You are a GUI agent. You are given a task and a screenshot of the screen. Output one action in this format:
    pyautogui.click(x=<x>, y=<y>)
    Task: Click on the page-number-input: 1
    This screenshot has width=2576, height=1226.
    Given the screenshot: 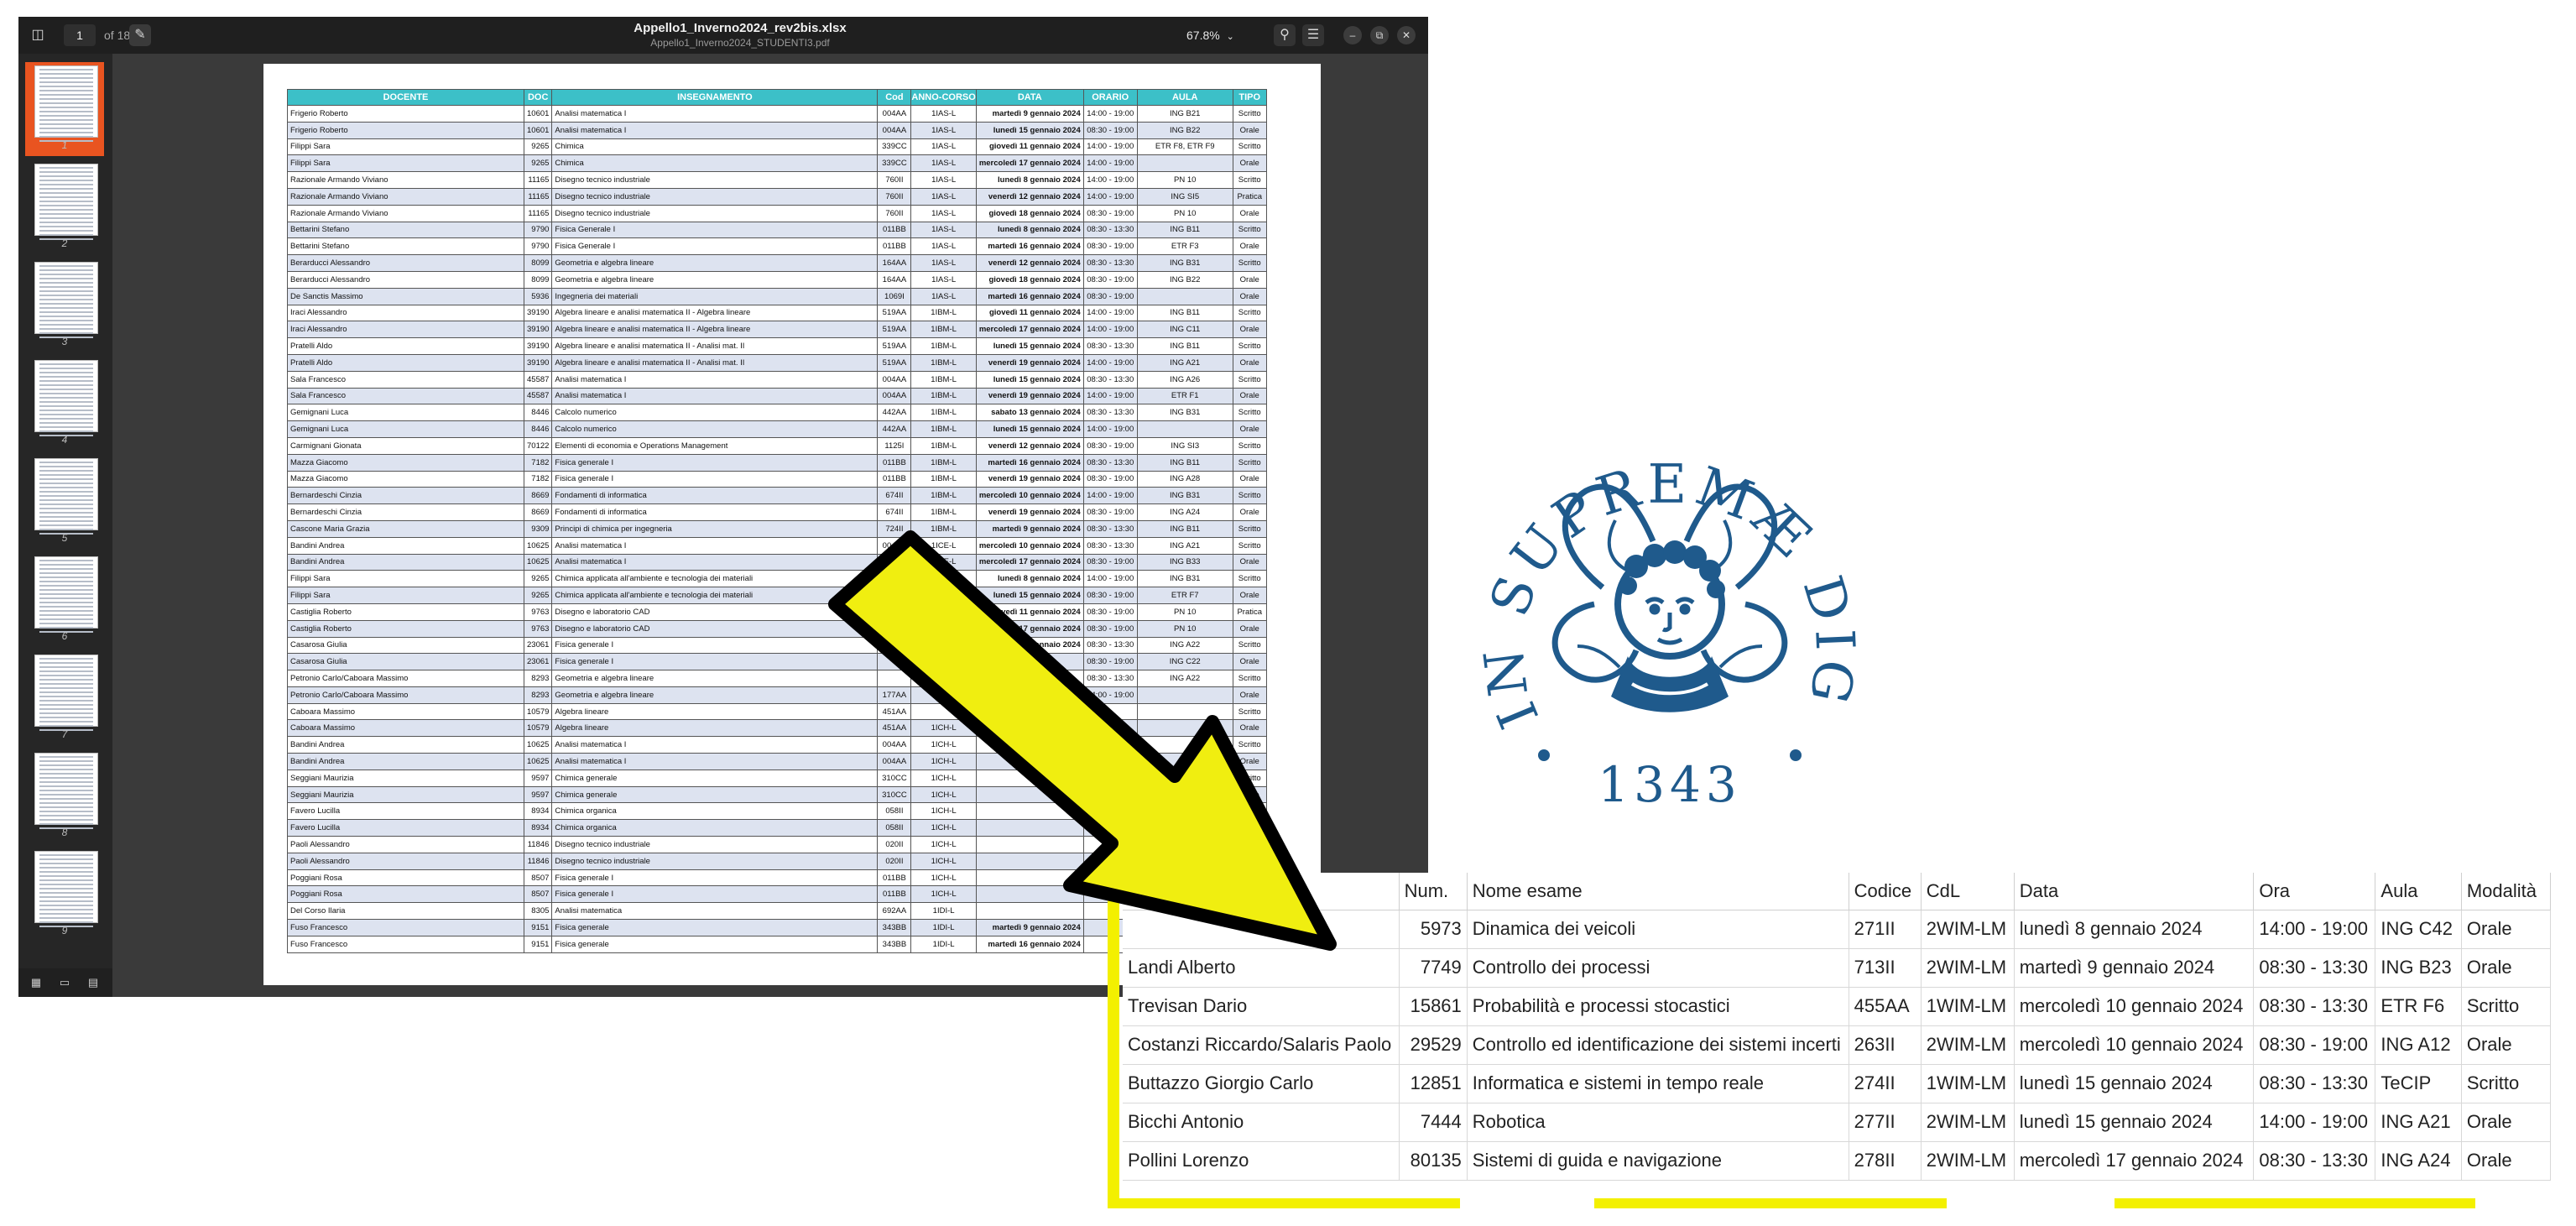 What is the action you would take?
    pyautogui.click(x=80, y=35)
    